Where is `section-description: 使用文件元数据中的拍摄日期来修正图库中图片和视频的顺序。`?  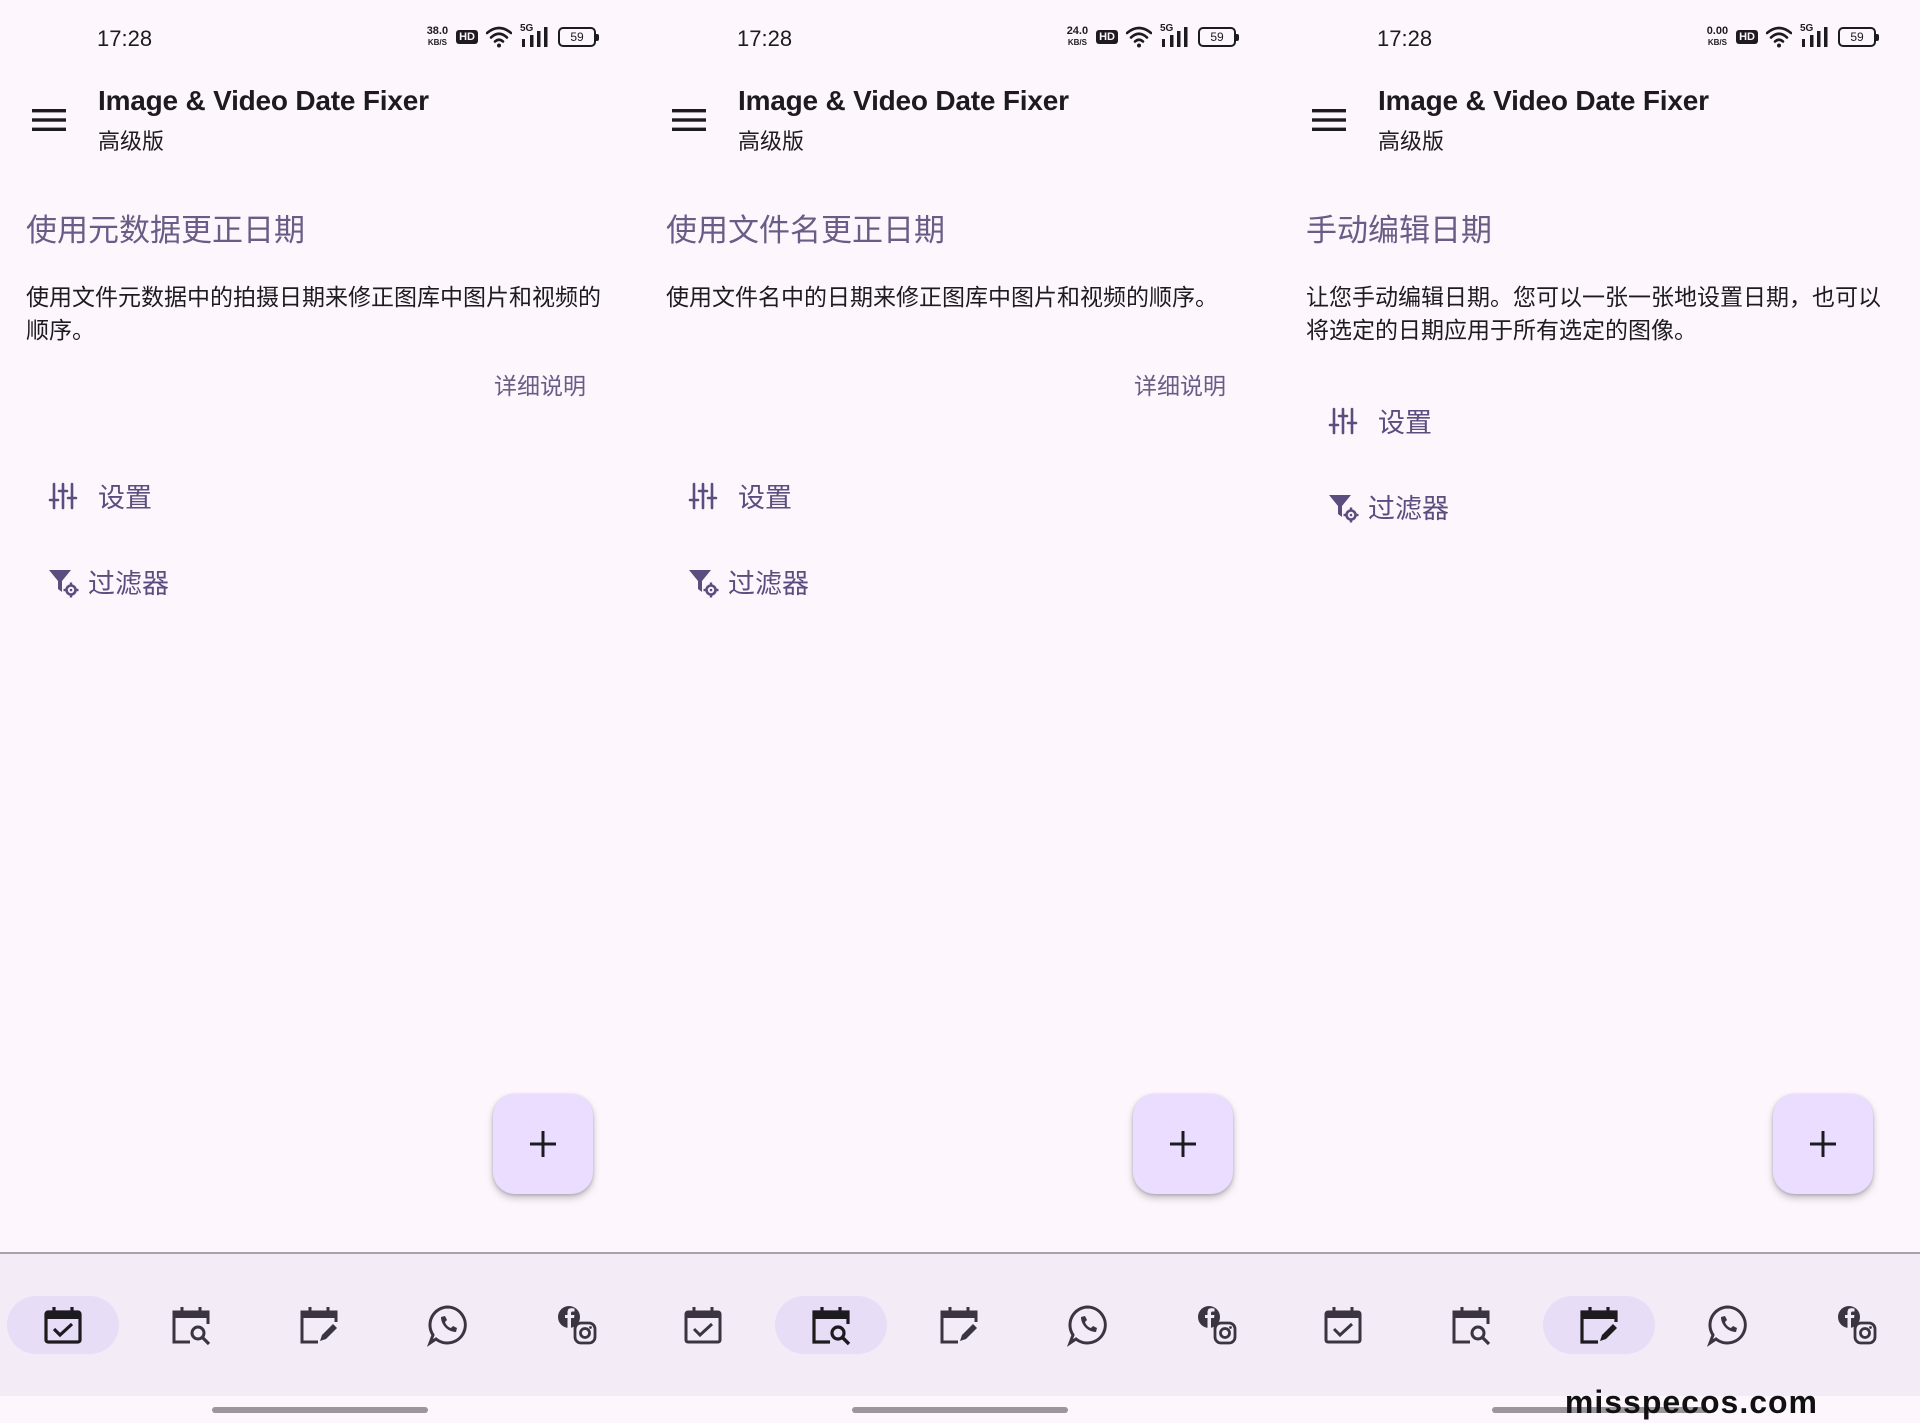
section-description: 使用文件元数据中的拍摄日期来修正图库中图片和视频的顺序。 is located at coordinates (313, 314).